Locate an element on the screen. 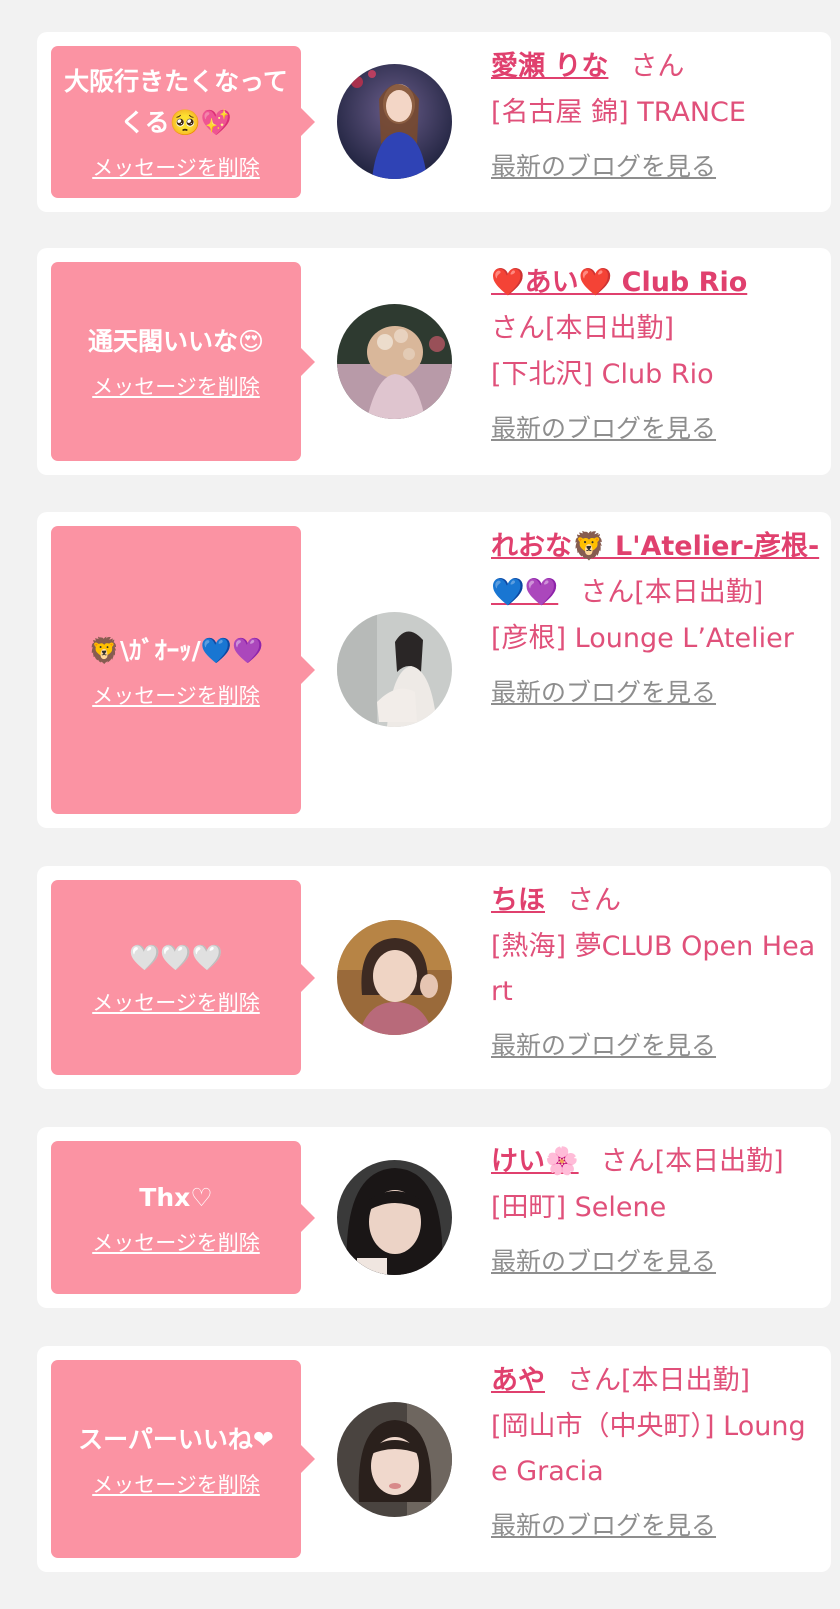 This screenshot has width=840, height=1609. shop-name: [熱海] 夢CLUB Open Heart is located at coordinates (653, 969).